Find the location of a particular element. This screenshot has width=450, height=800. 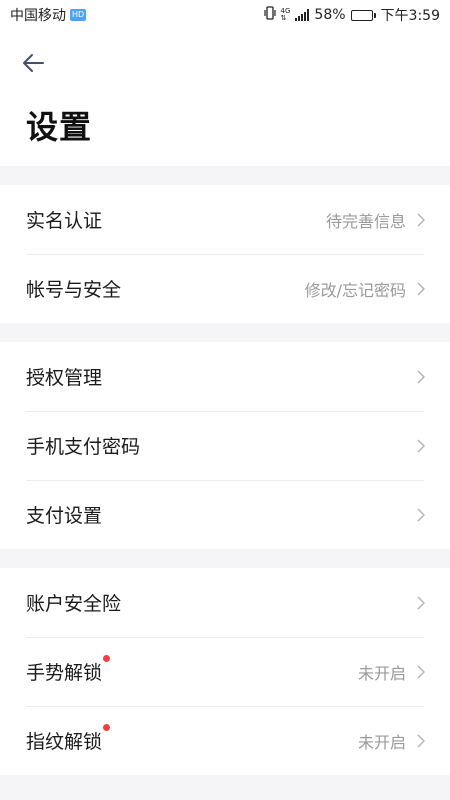

hd-badge: HD is located at coordinates (78, 15).